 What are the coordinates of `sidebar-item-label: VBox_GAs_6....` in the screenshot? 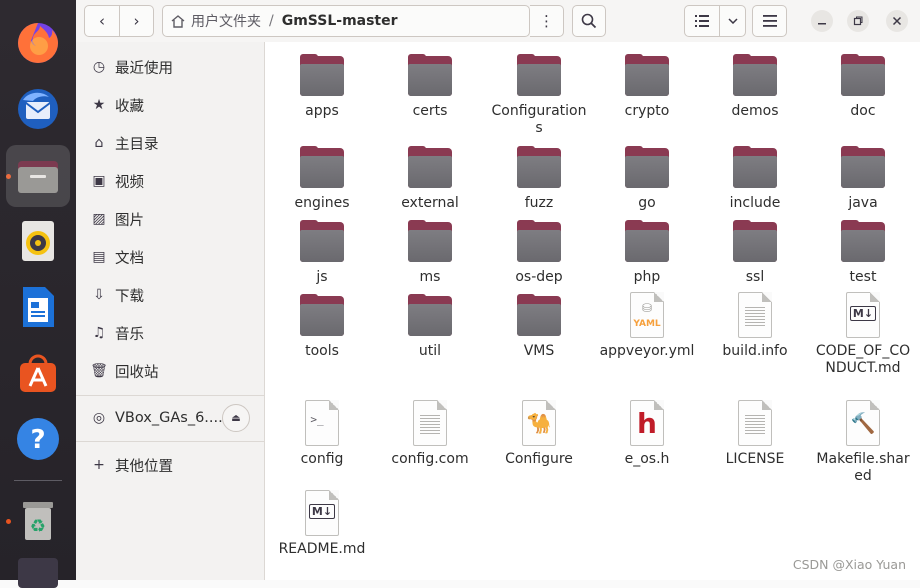 It's located at (169, 418).